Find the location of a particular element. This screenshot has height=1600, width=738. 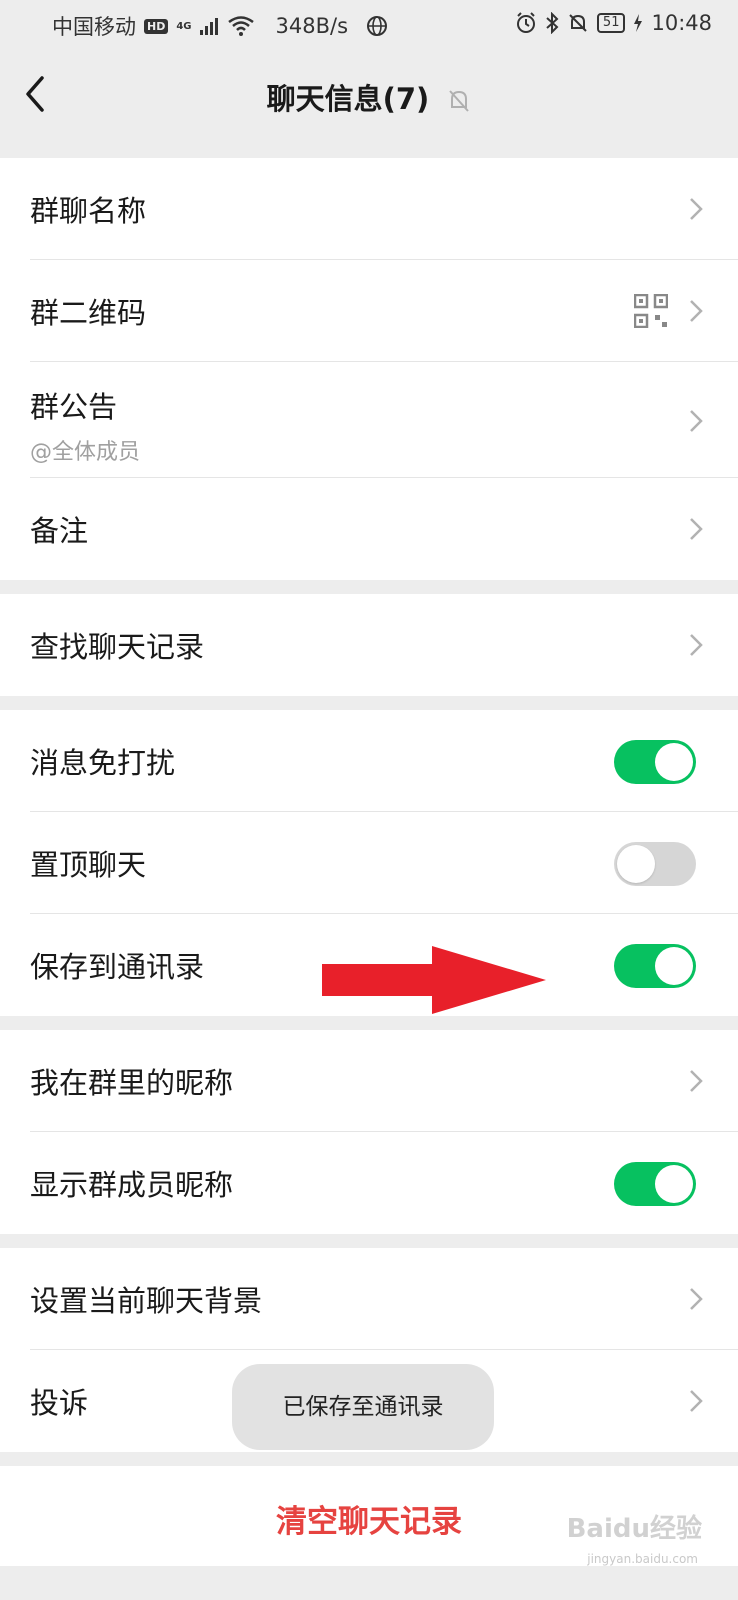

show-member-nicknames-label: 显示群成员昵称 is located at coordinates (132, 1185).